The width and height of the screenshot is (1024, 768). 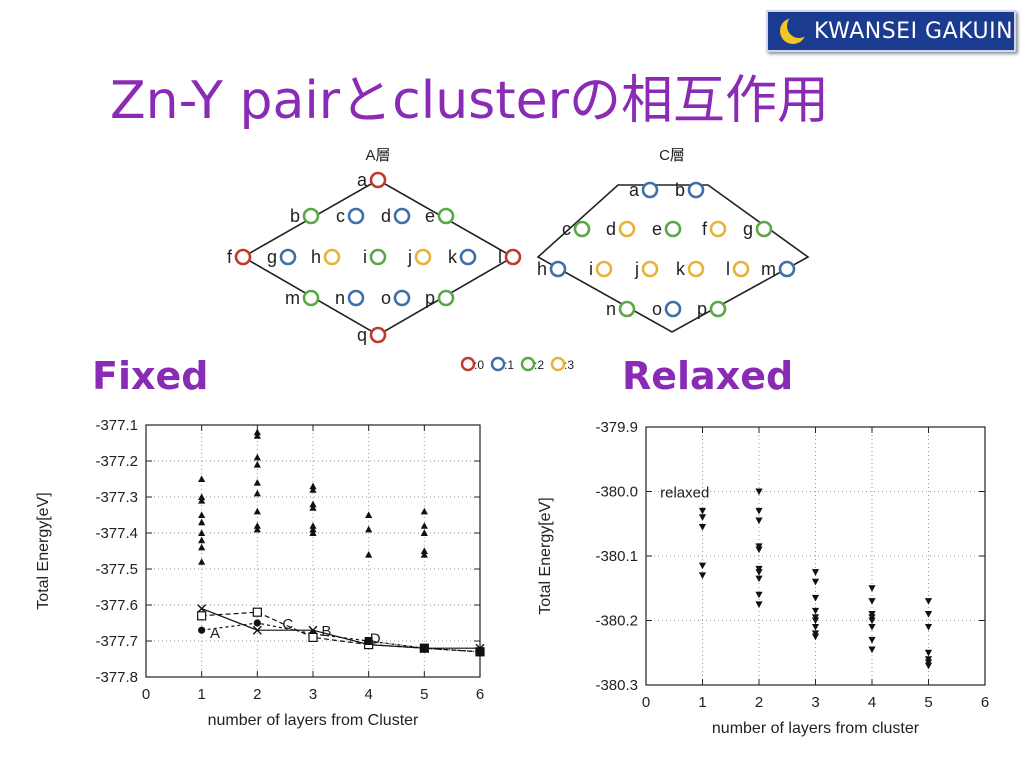 I want to click on y-tick-label: -377.1, so click(x=116, y=425).